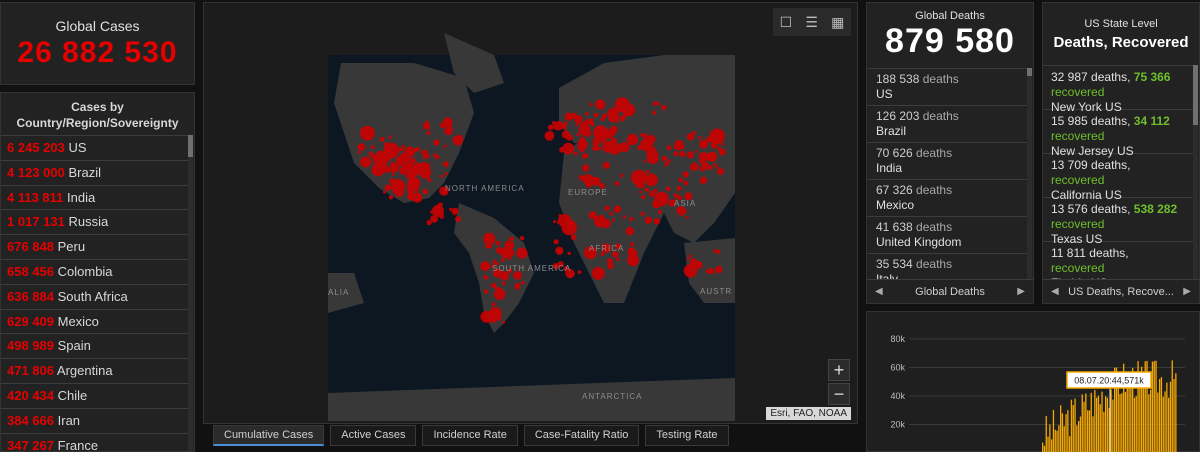  Describe the element at coordinates (1119, 221) in the screenshot. I see `us-state-row: 13 576 deaths, 538 282 recovered Texas US` at that location.